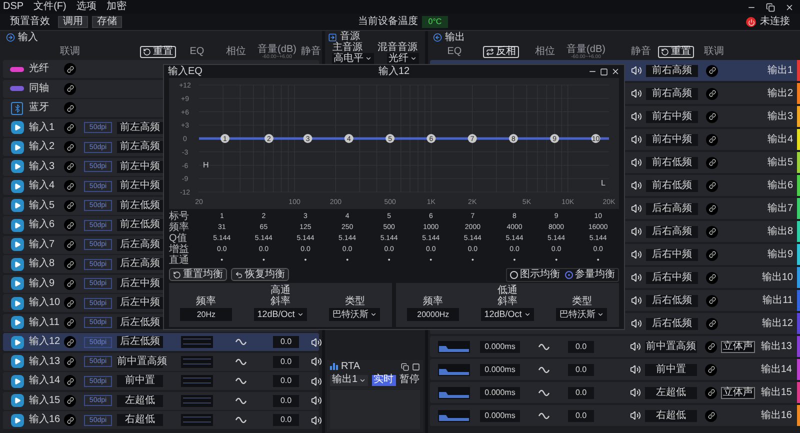 The height and width of the screenshot is (433, 800). Describe the element at coordinates (39, 89) in the screenshot. I see `channel-name: 同轴` at that location.